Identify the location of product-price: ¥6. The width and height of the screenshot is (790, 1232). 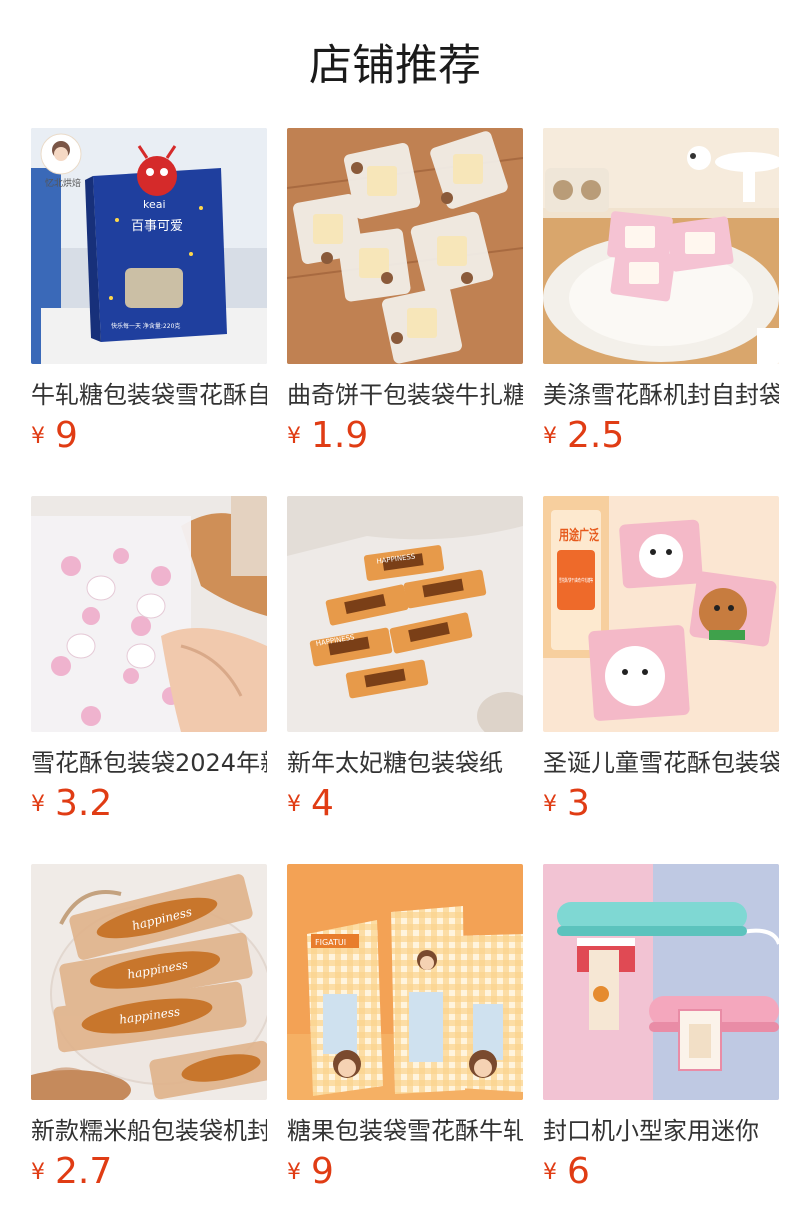
(566, 1173).